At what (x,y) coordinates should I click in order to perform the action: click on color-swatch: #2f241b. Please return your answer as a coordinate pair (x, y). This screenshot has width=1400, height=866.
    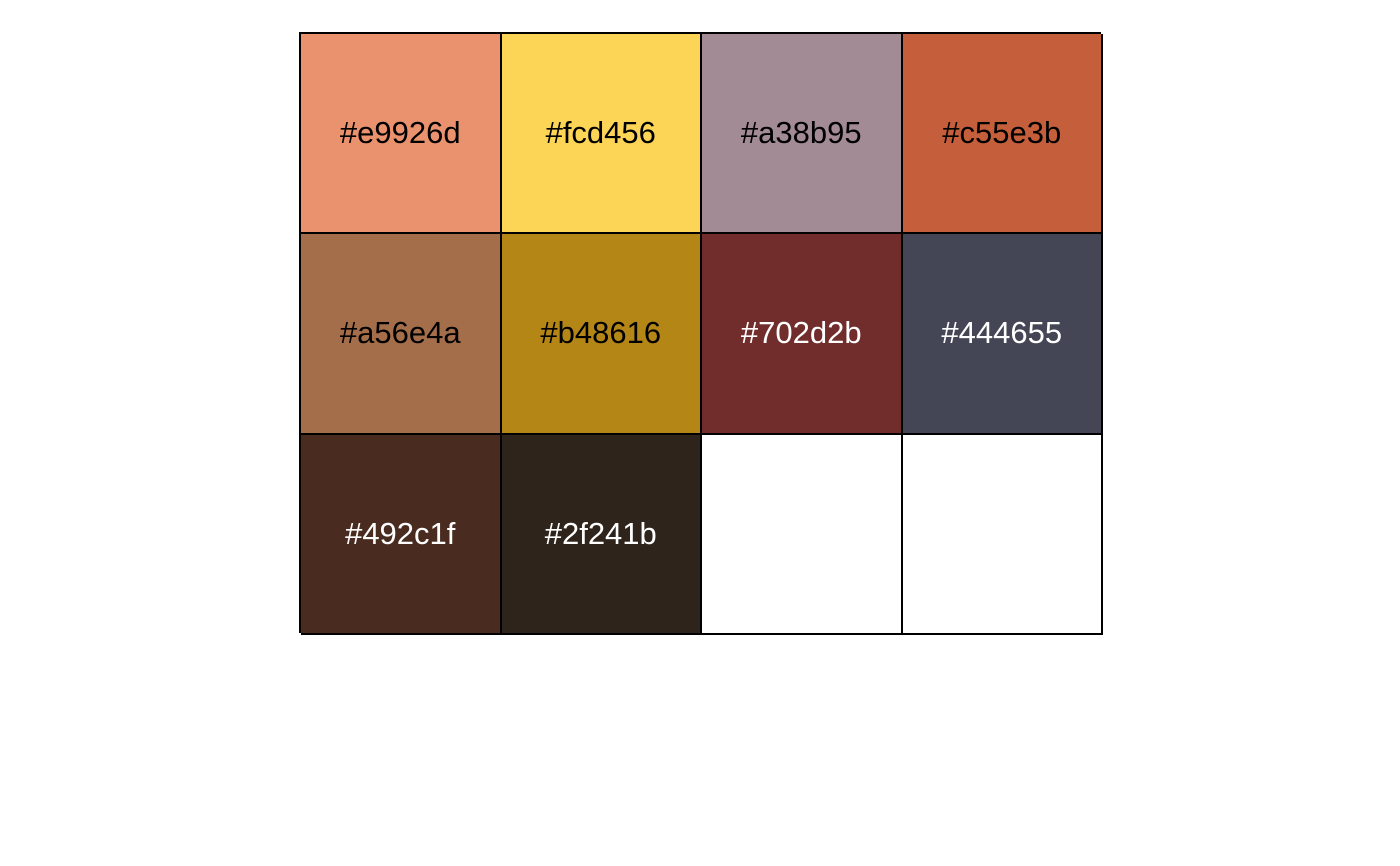
    Looking at the image, I should click on (601, 534).